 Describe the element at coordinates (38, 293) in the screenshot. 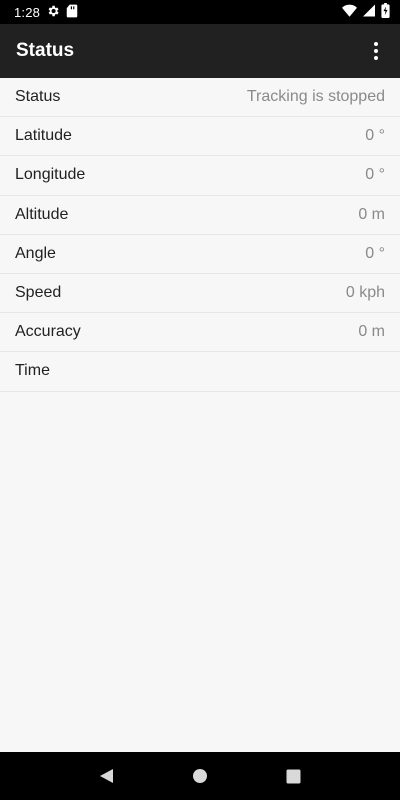

I see `row-label: Speed` at that location.